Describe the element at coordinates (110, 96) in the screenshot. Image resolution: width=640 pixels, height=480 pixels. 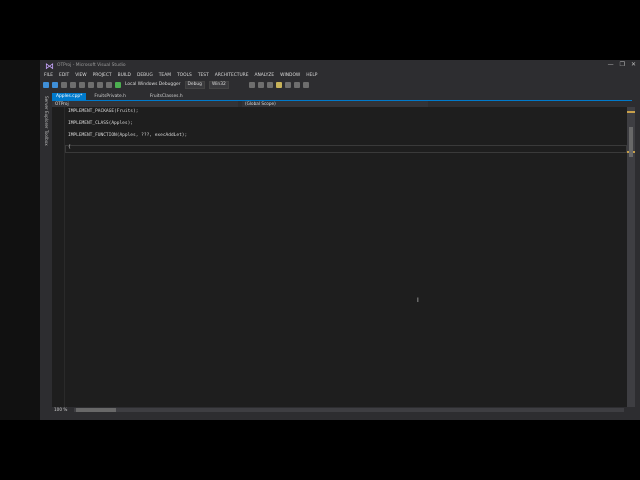
I see `tab-fruitsprivate-h: FruitsPrivate.h` at that location.